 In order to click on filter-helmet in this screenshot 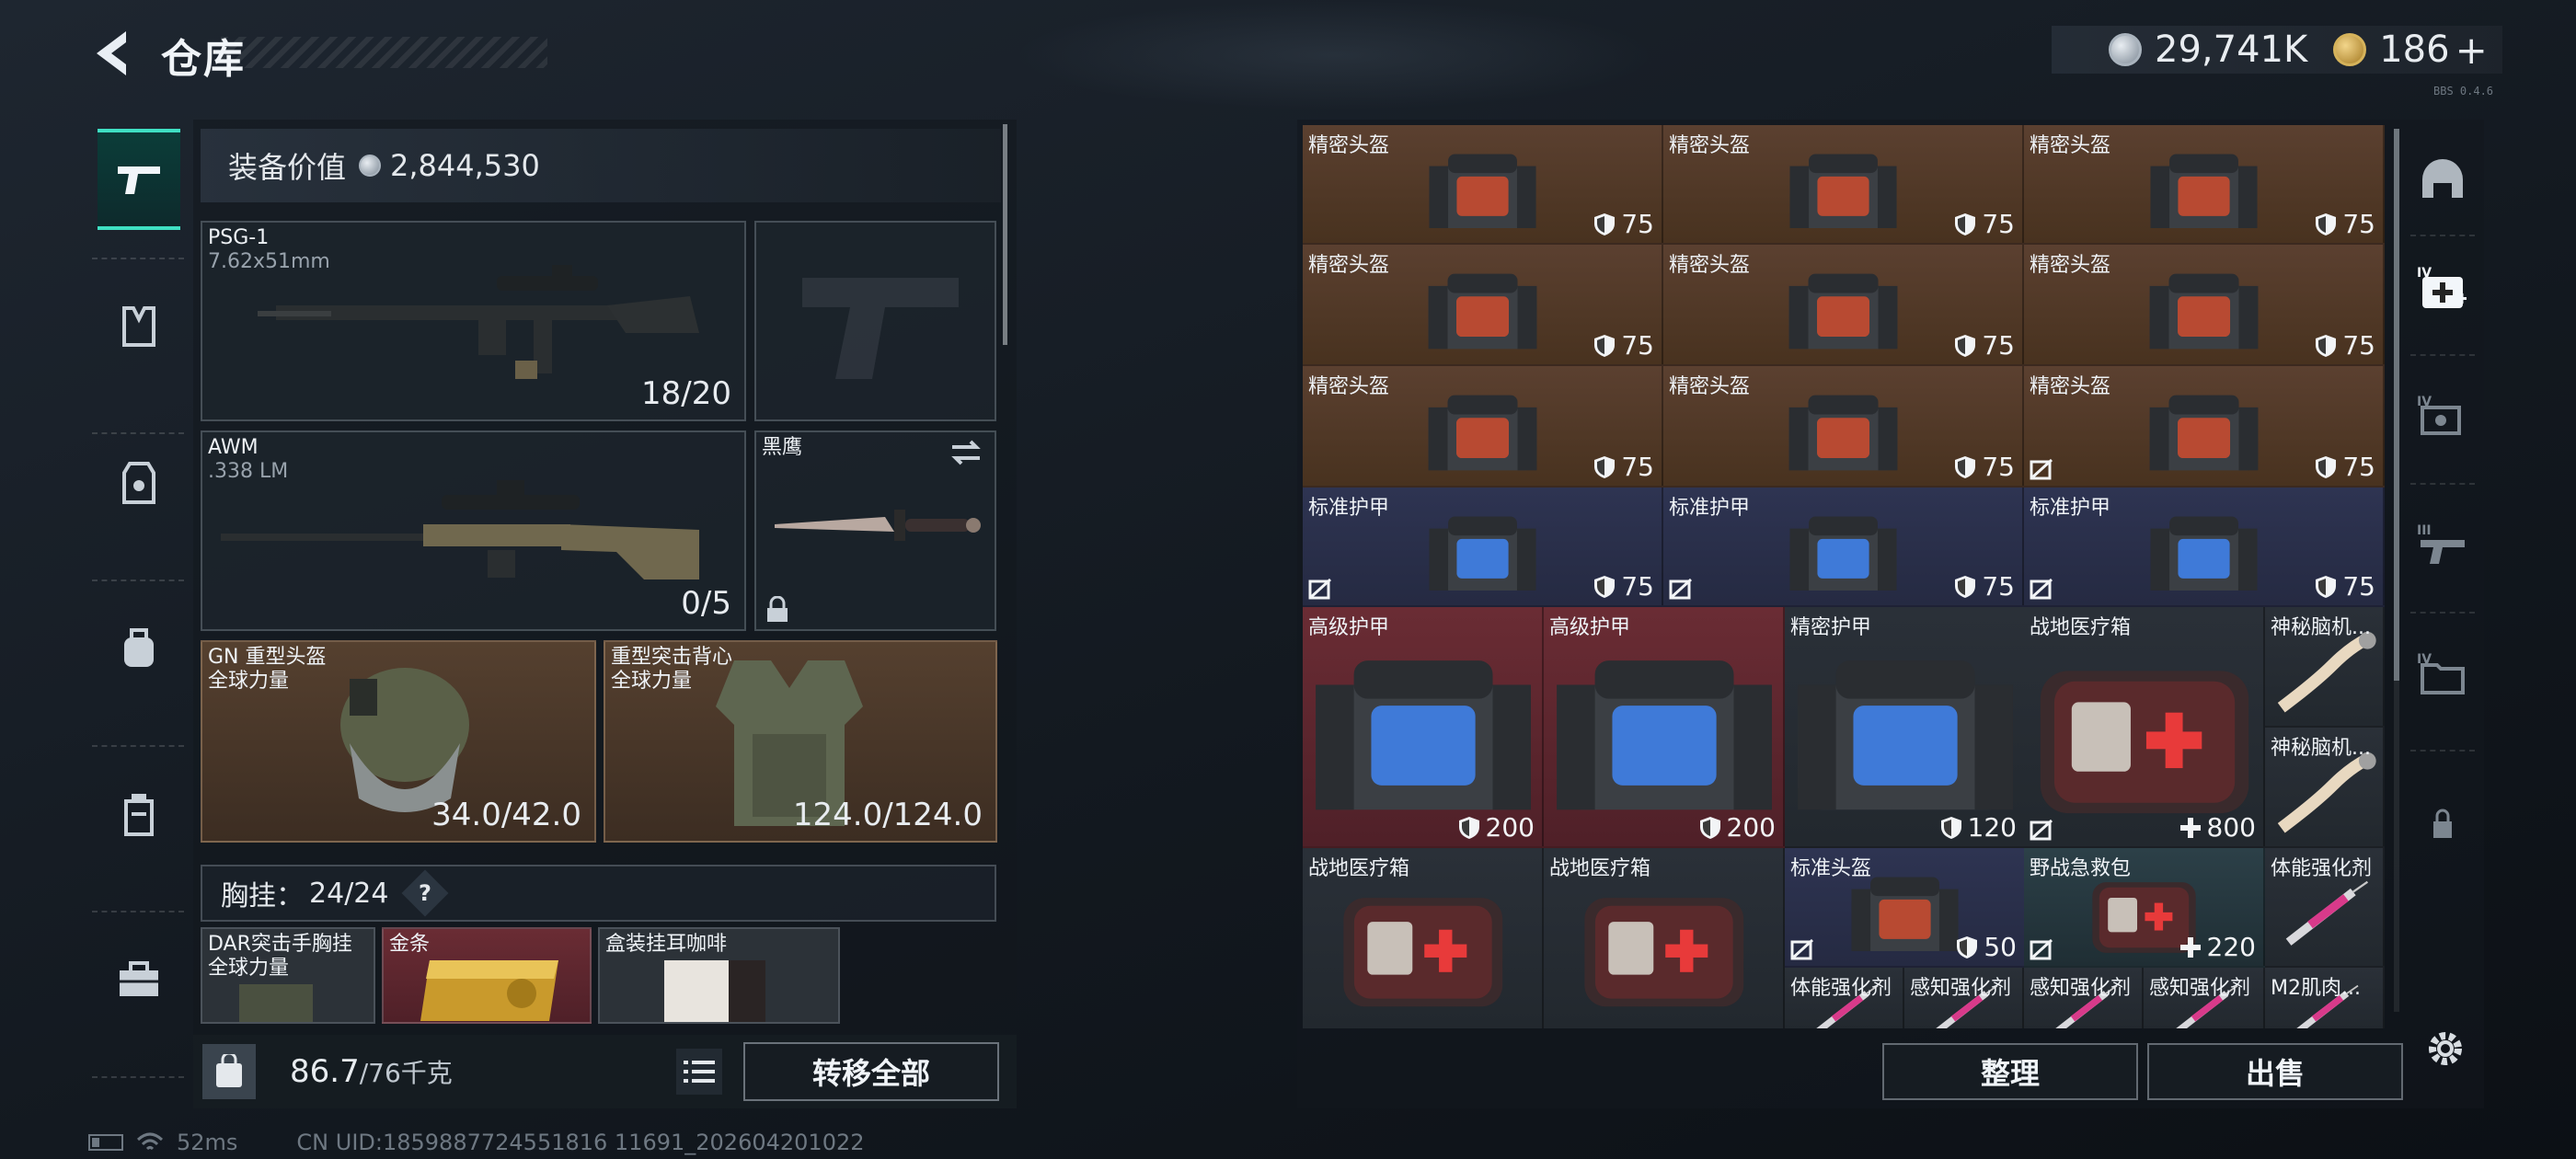, I will do `click(2442, 179)`.